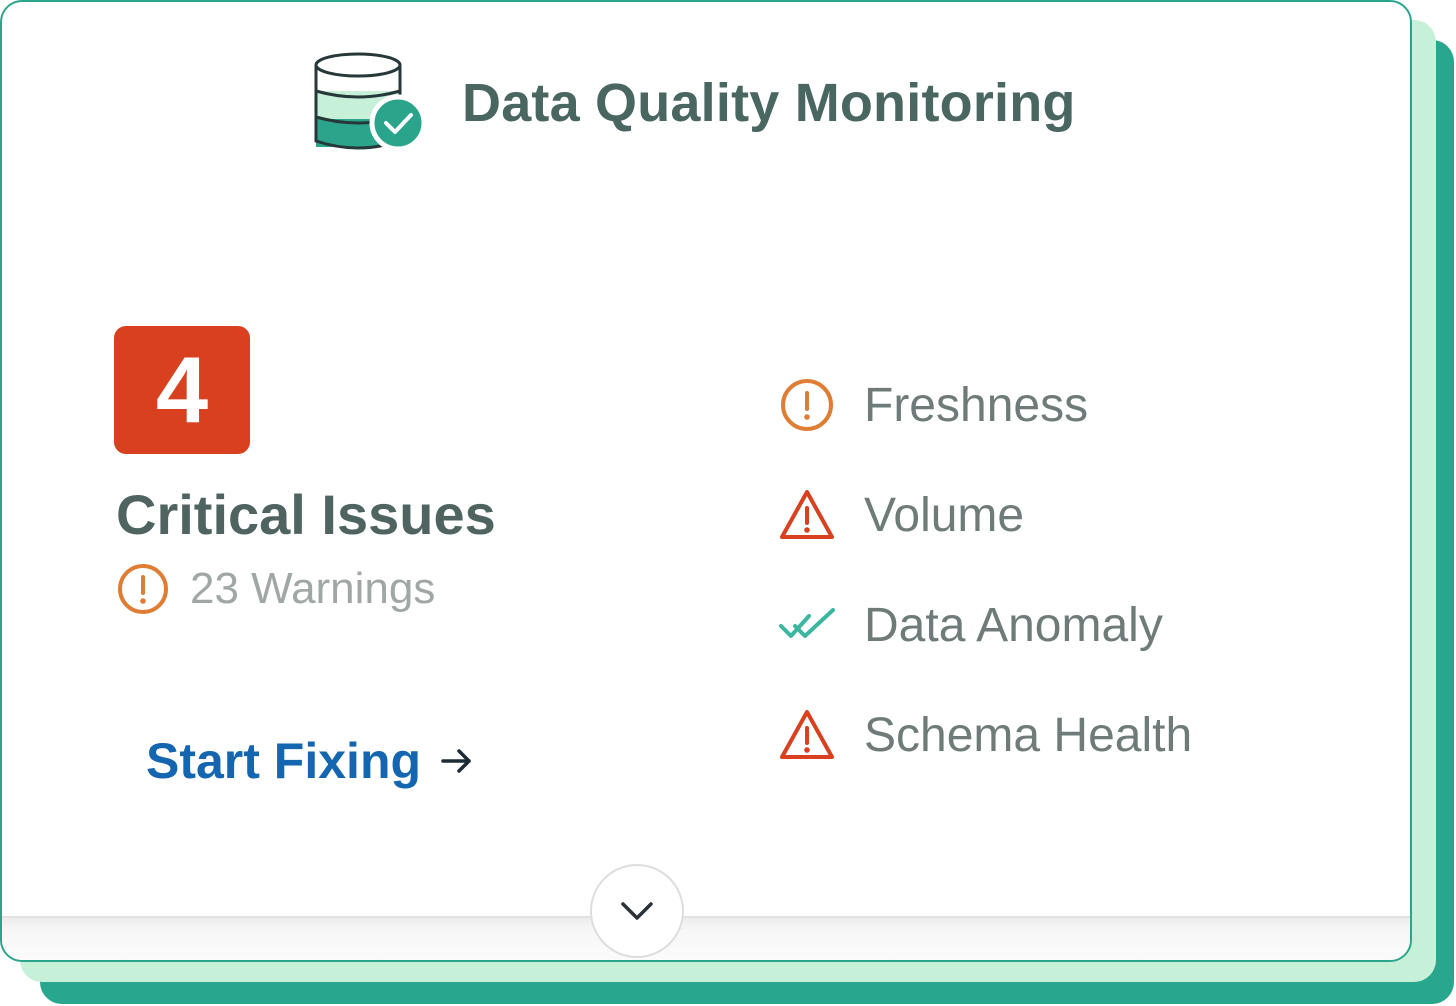 Image resolution: width=1456 pixels, height=1006 pixels. What do you see at coordinates (1058, 515) in the screenshot?
I see `check-item-volume: Volume` at bounding box center [1058, 515].